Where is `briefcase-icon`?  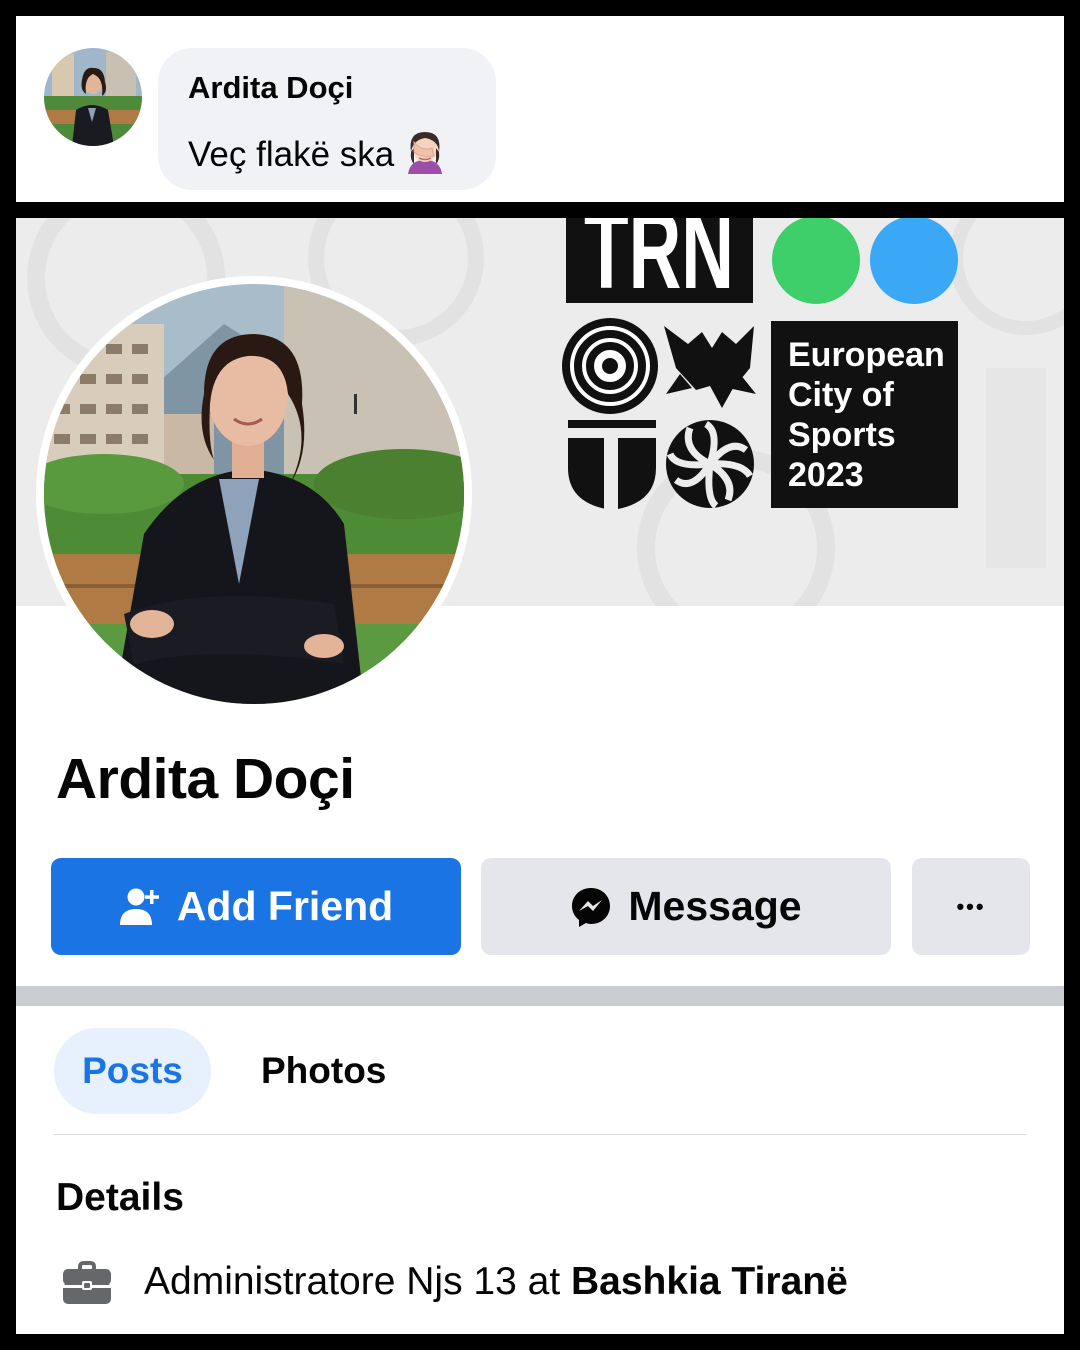
briefcase-icon is located at coordinates (87, 1282).